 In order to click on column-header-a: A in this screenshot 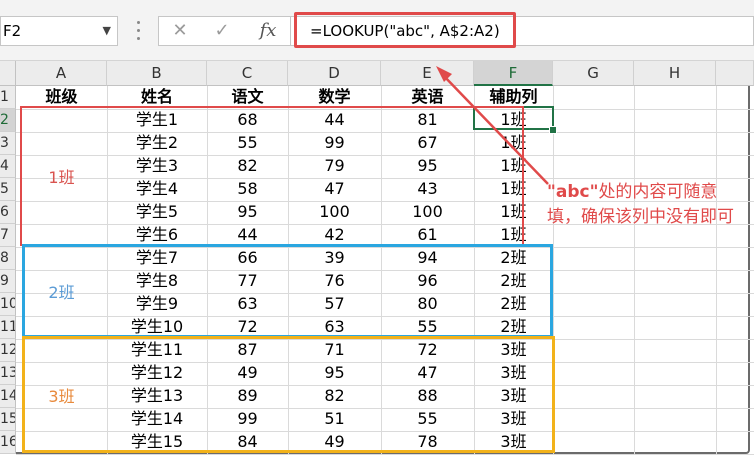, I will do `click(61, 73)`.